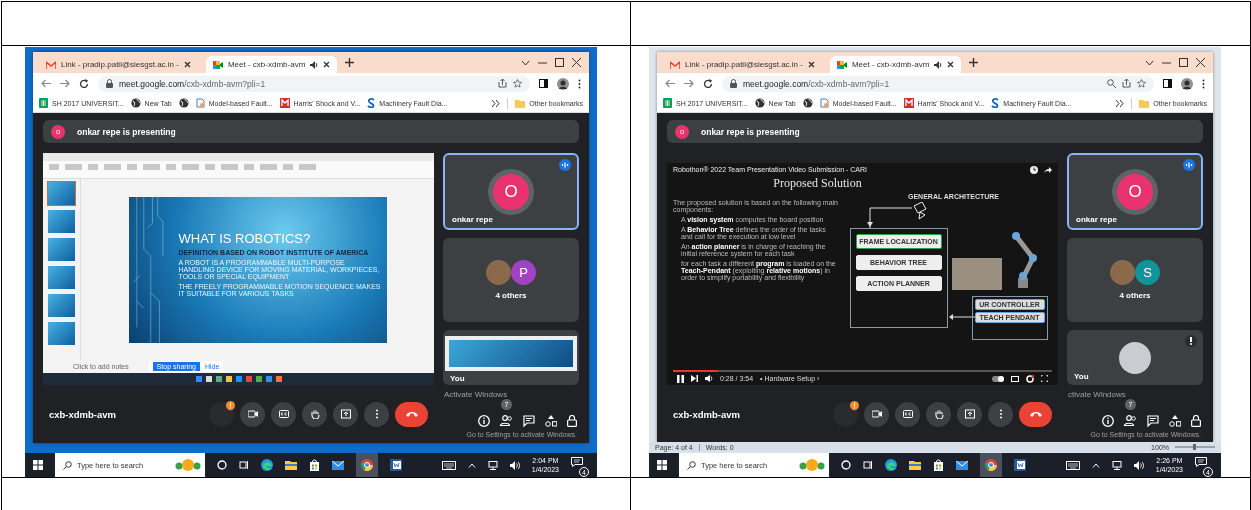 The width and height of the screenshot is (1251, 510). I want to click on participant-tile: P 4 others, so click(511, 280).